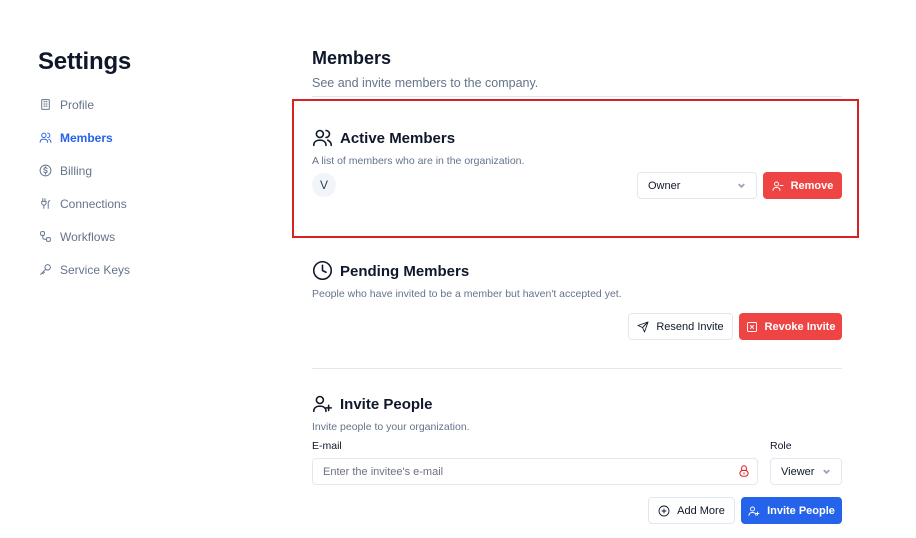 The width and height of the screenshot is (916, 538). I want to click on invite-people-button: Invite People, so click(791, 510).